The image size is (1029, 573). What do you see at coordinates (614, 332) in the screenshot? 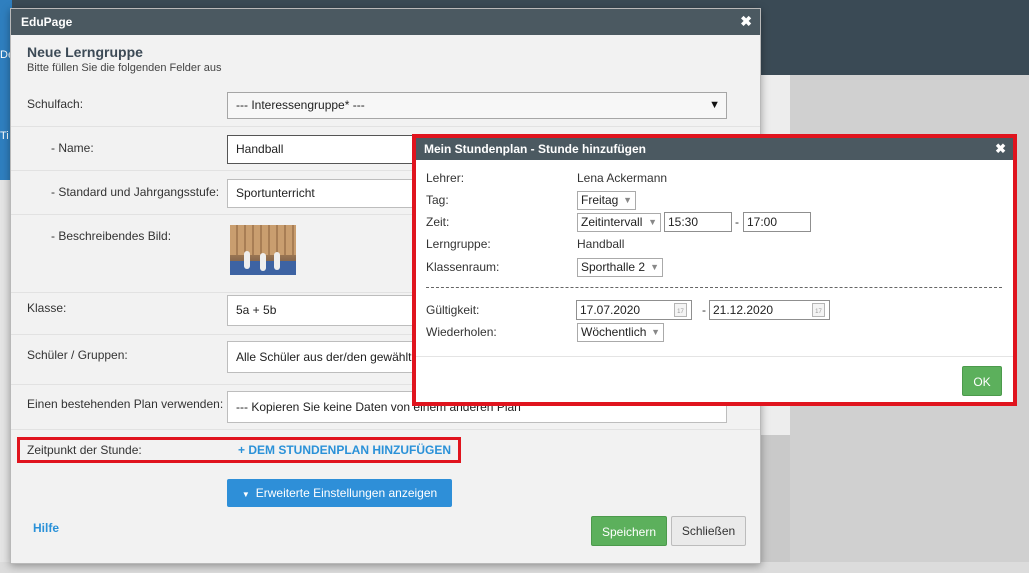
I see `repeat-select-value: Wöchentlich` at bounding box center [614, 332].